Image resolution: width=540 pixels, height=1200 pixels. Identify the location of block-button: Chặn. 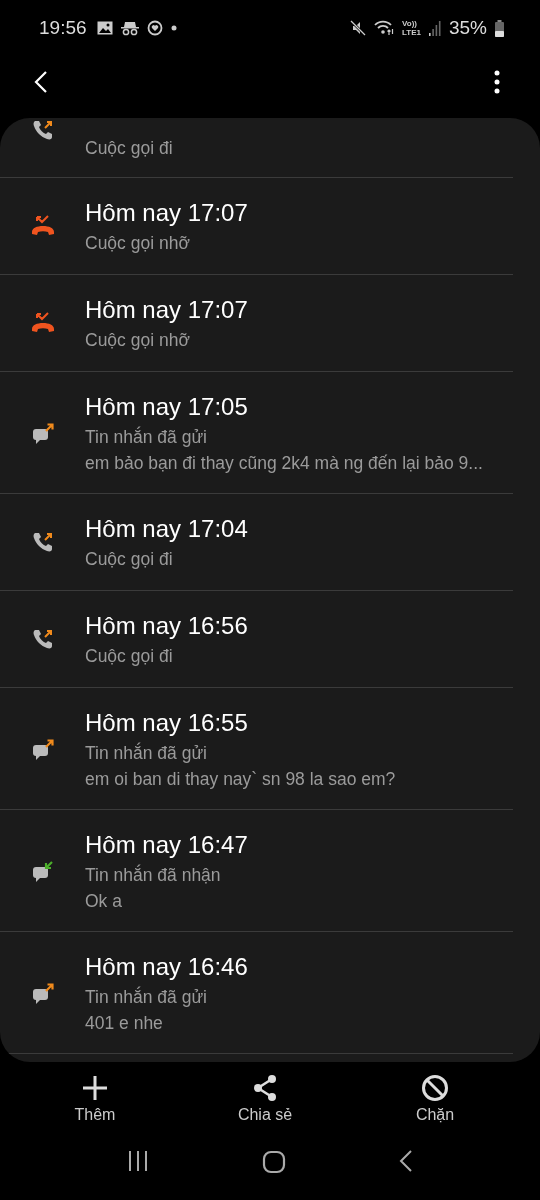
(435, 1099).